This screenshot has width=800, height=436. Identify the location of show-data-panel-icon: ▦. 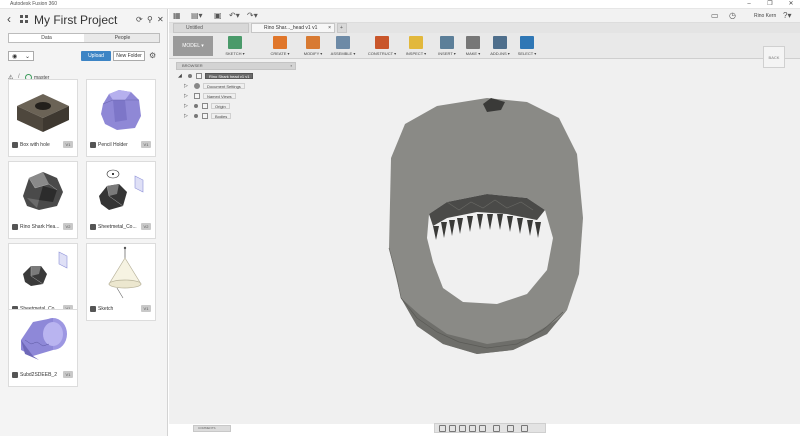
(177, 16).